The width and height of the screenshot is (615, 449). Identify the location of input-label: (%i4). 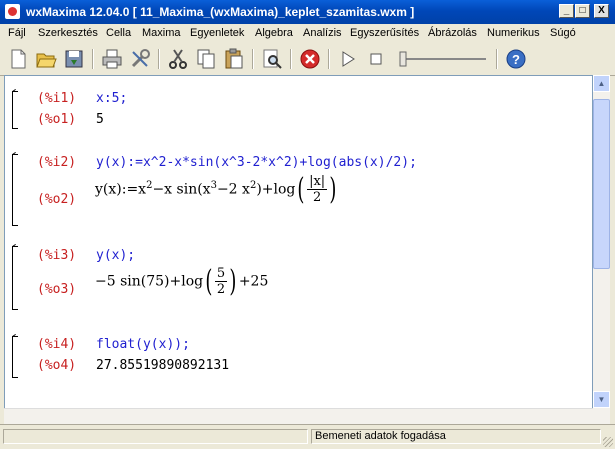
(57, 344).